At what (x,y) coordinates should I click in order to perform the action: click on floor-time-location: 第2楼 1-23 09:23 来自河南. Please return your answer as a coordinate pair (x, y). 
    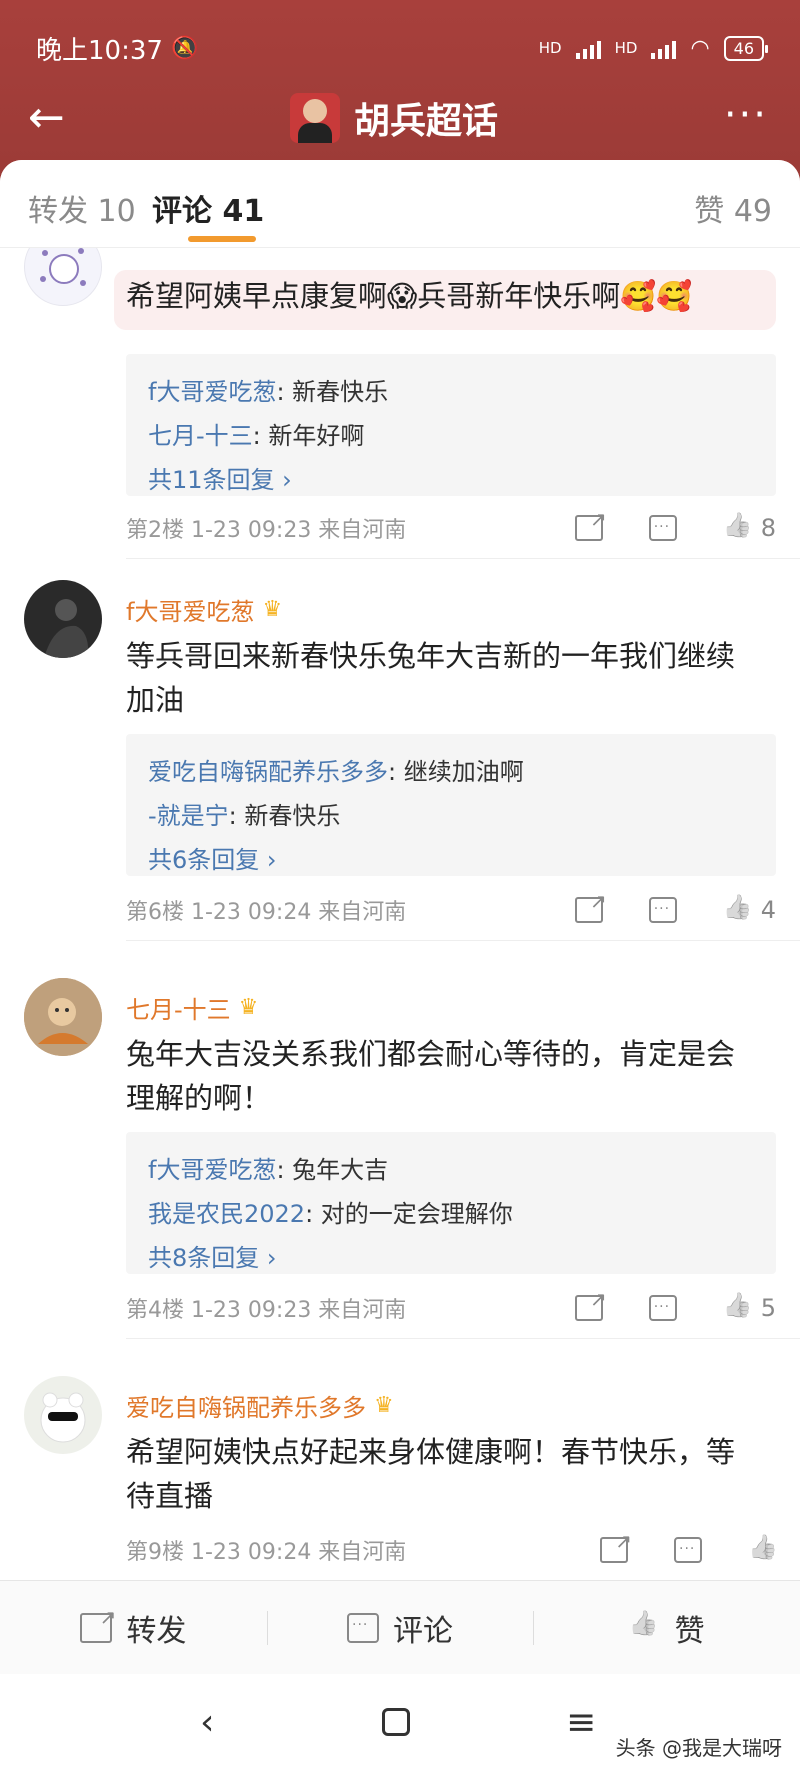
    Looking at the image, I should click on (266, 530).